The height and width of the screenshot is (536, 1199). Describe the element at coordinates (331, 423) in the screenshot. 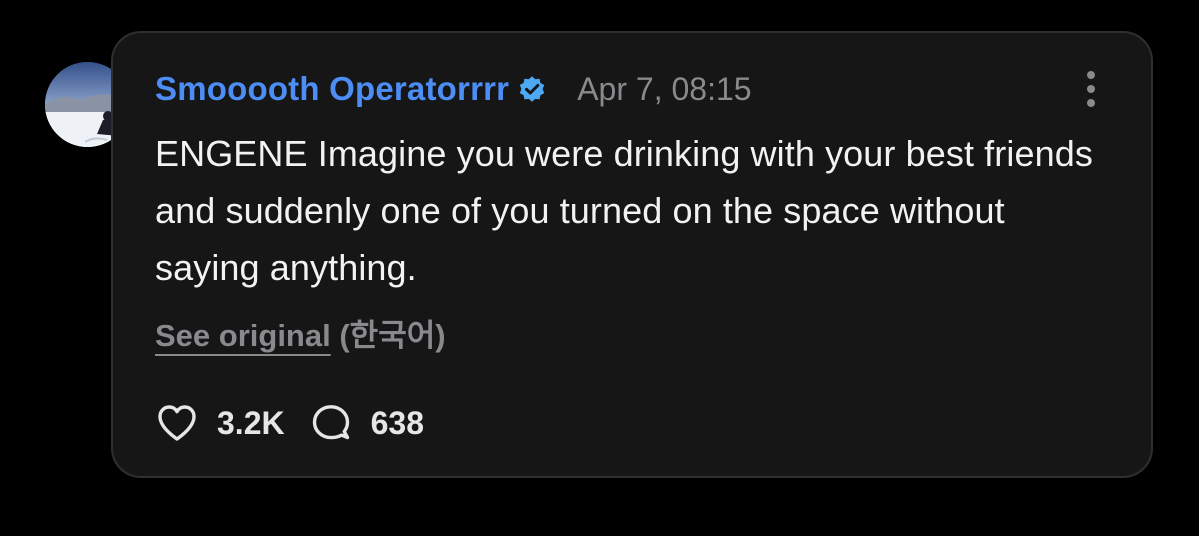

I see `speech-bubble-icon` at that location.